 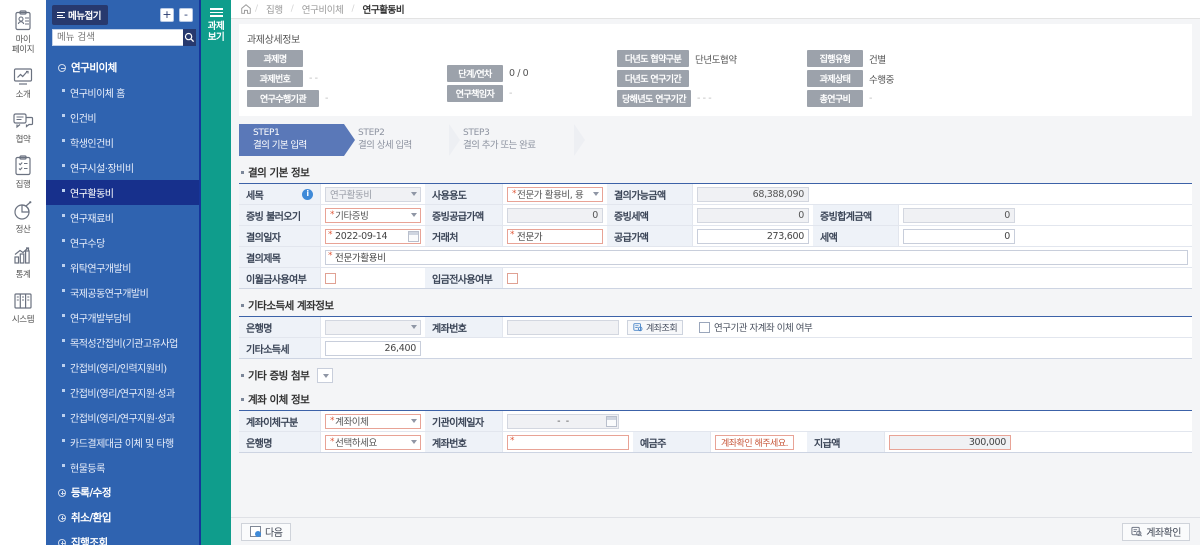 I want to click on expand-all-button: +, so click(x=167, y=15).